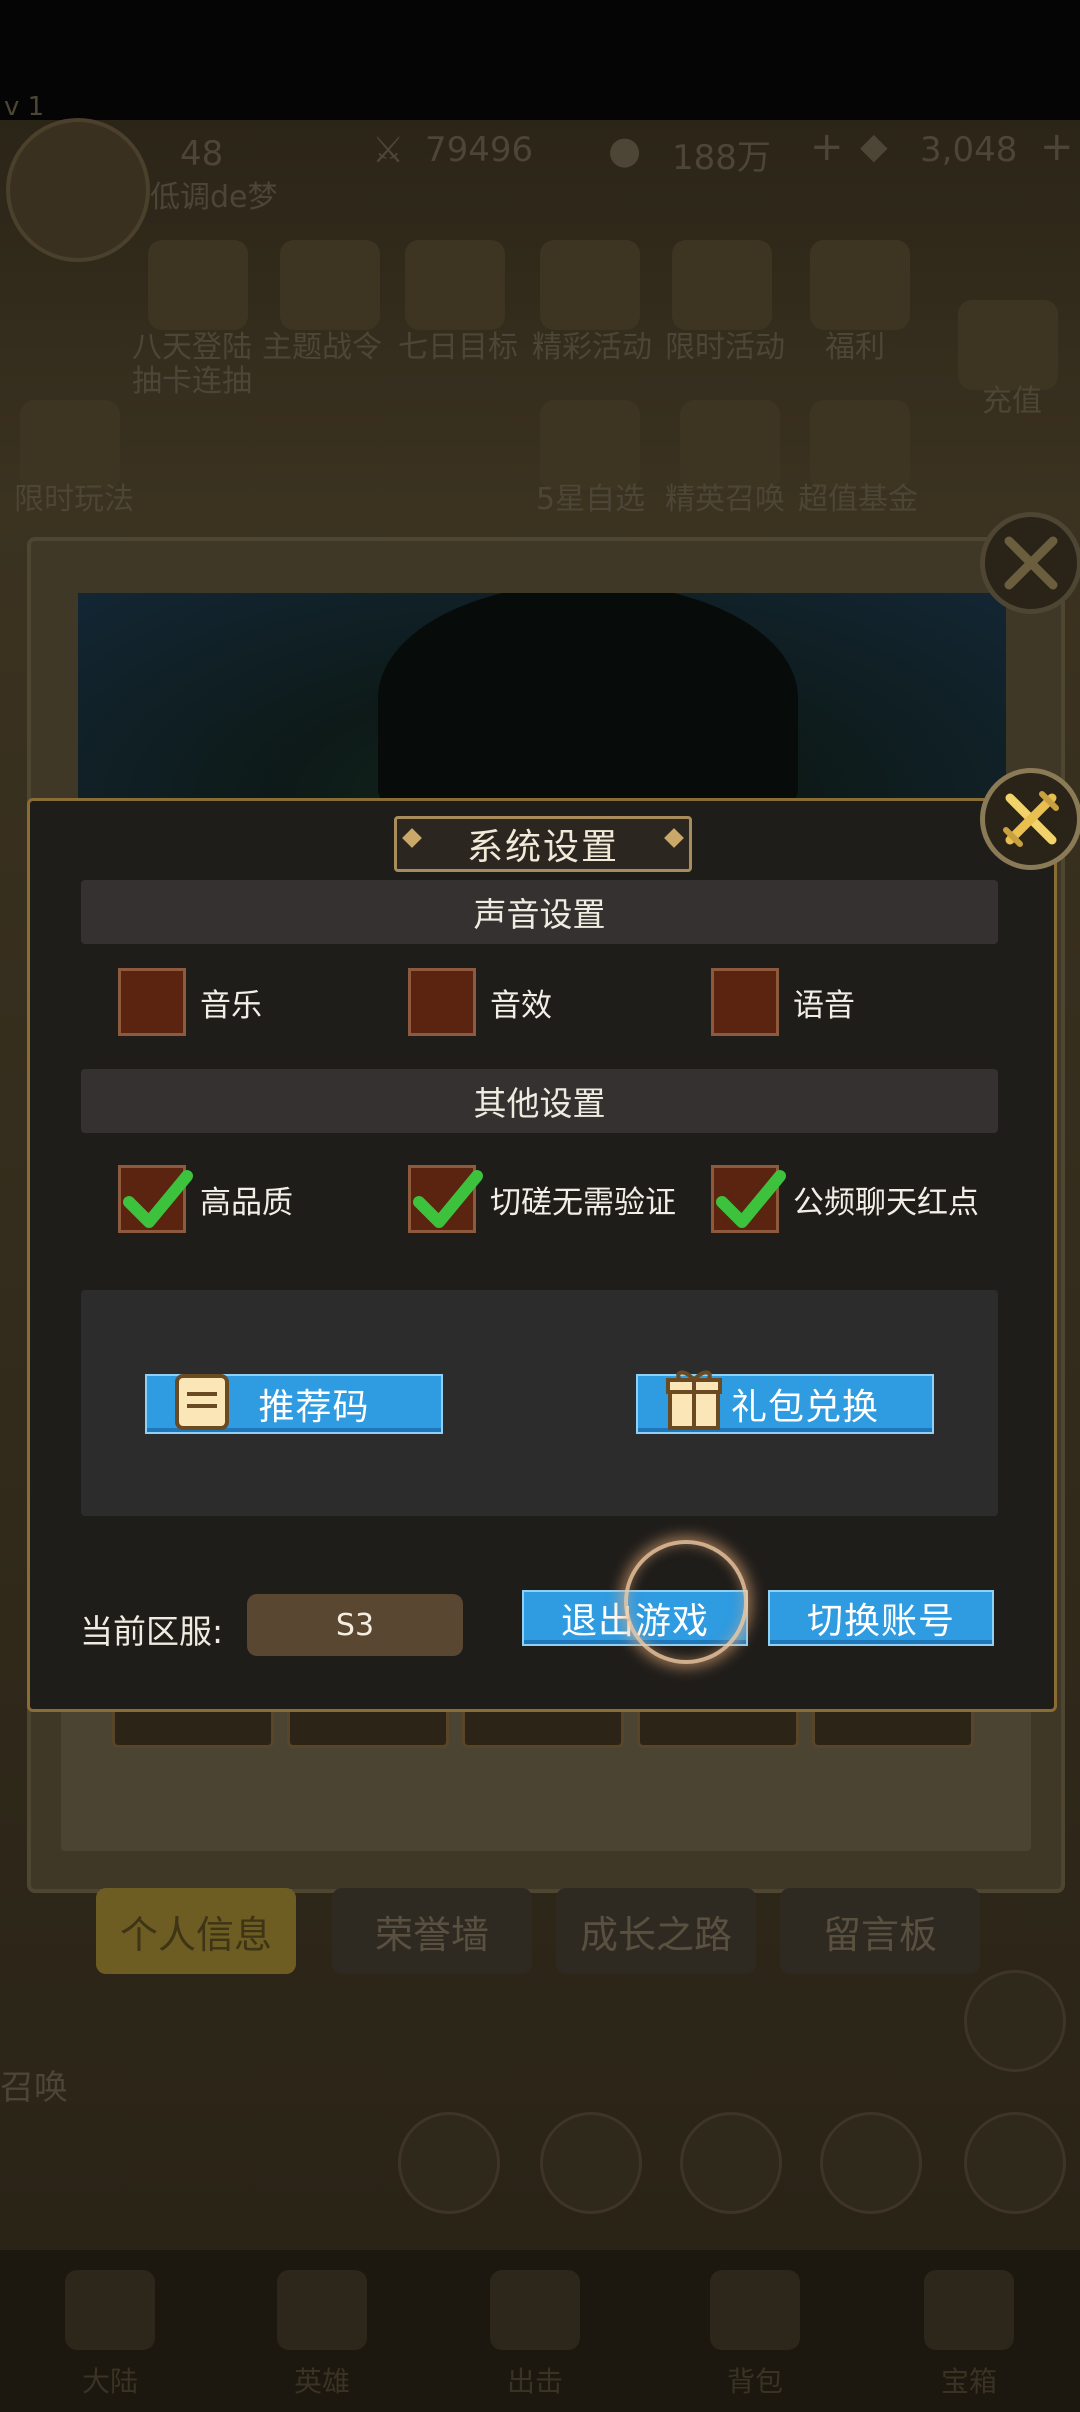  I want to click on nav-label: 出击, so click(534, 2381).